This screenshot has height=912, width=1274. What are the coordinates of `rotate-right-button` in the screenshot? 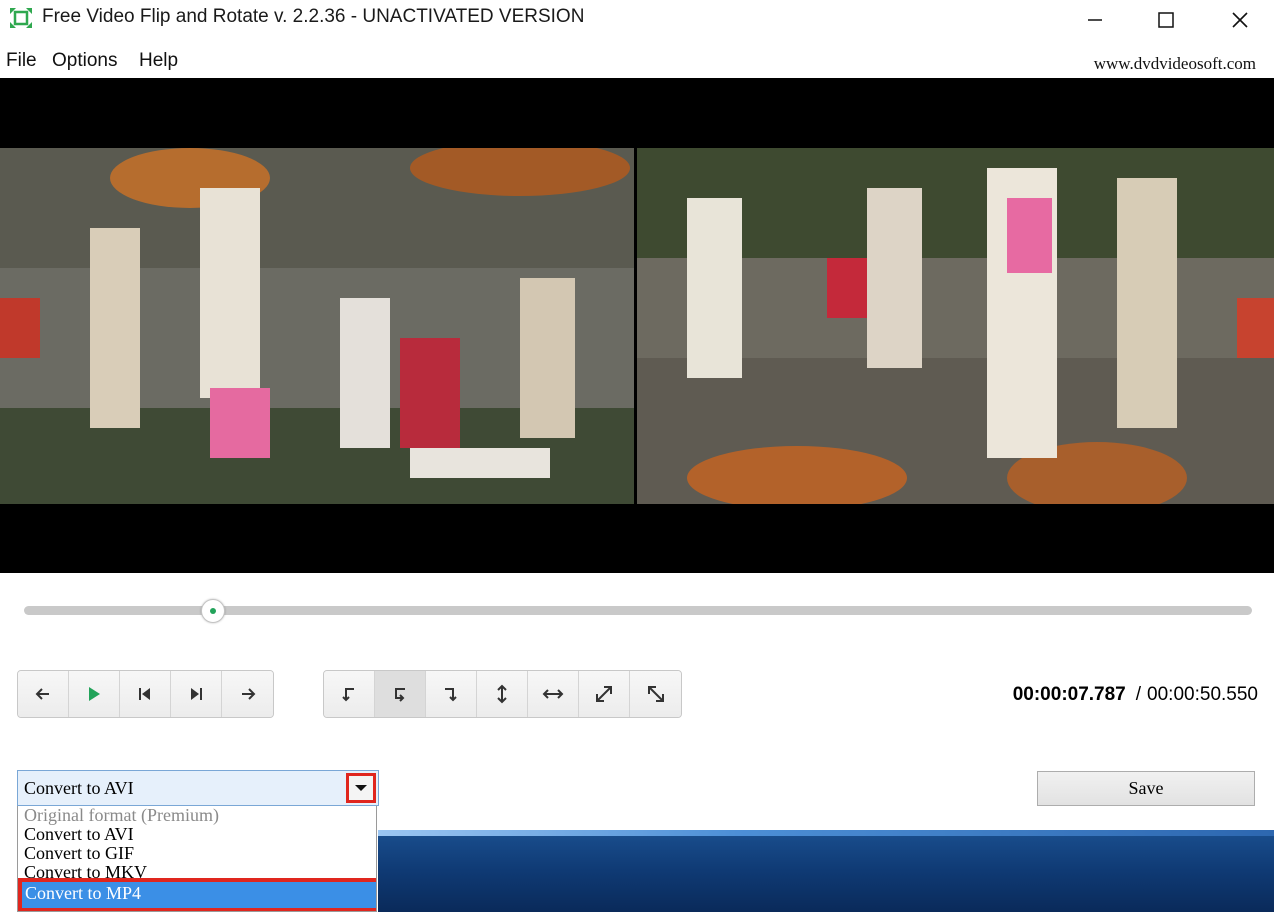 It's located at (451, 694).